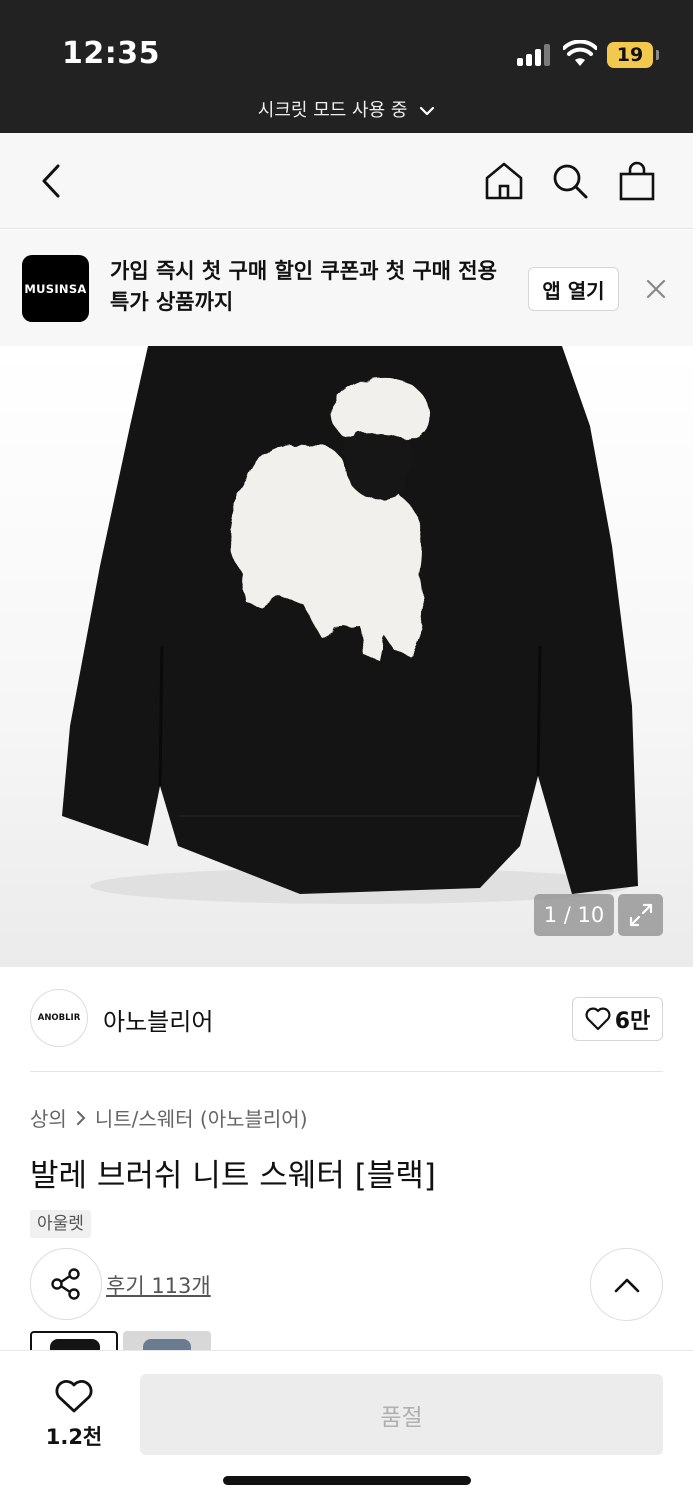 The width and height of the screenshot is (693, 1500). I want to click on home-indicator, so click(347, 1480).